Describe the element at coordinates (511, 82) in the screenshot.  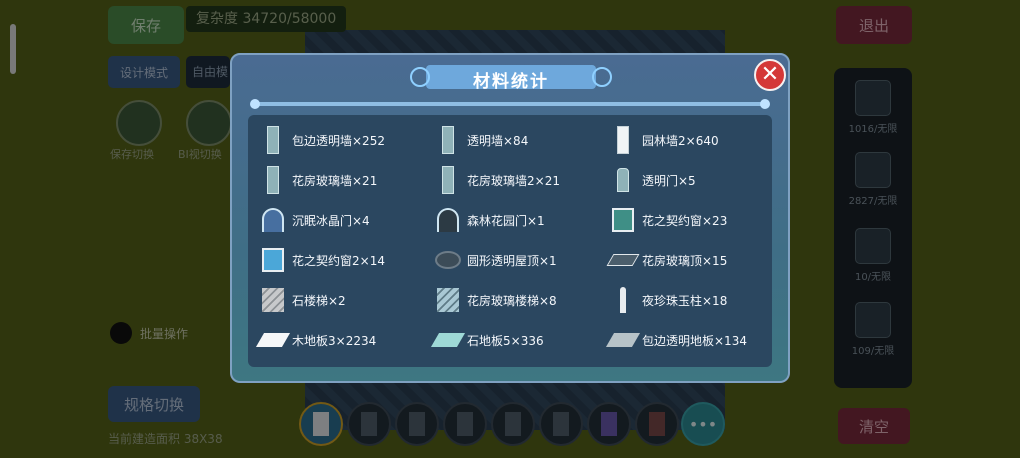
I see `dialog-title: 材料统计` at that location.